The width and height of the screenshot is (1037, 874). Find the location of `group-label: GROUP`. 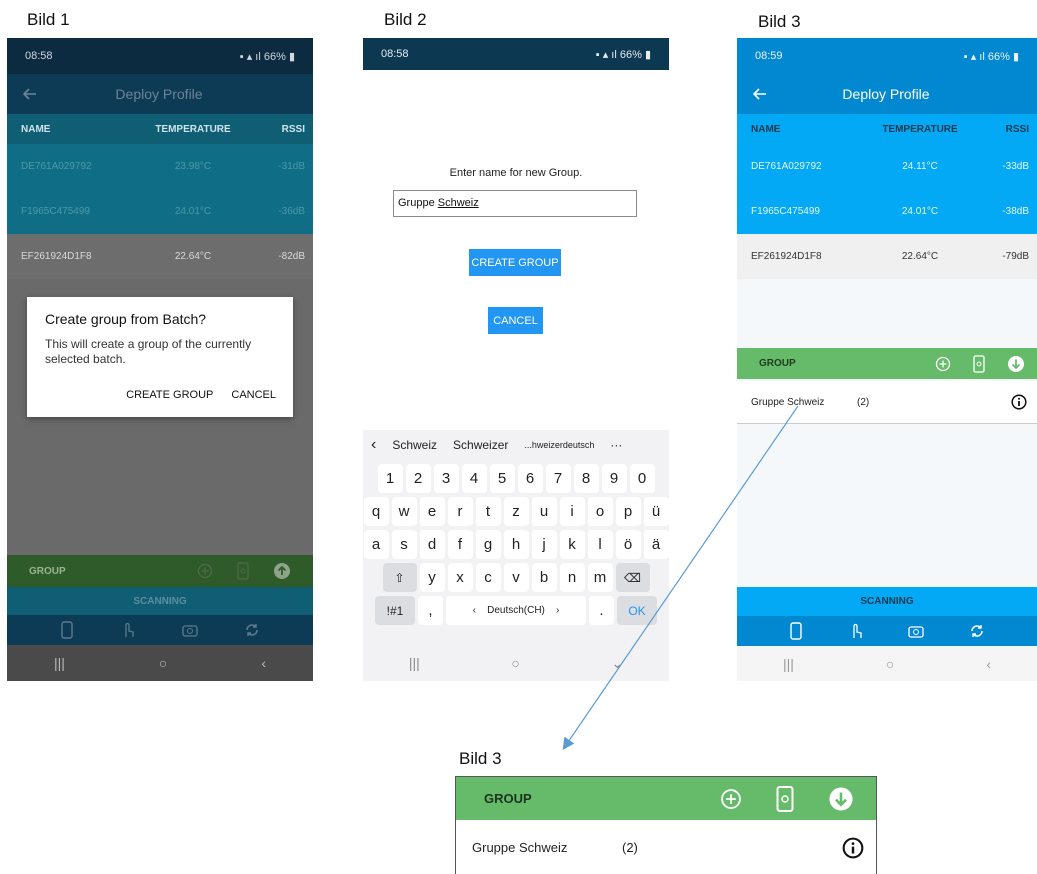

group-label: GROUP is located at coordinates (508, 798).